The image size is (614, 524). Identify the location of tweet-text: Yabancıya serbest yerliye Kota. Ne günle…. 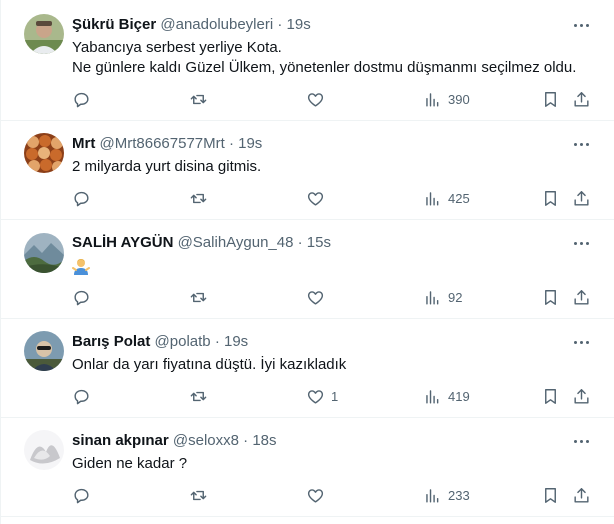
(333, 58).